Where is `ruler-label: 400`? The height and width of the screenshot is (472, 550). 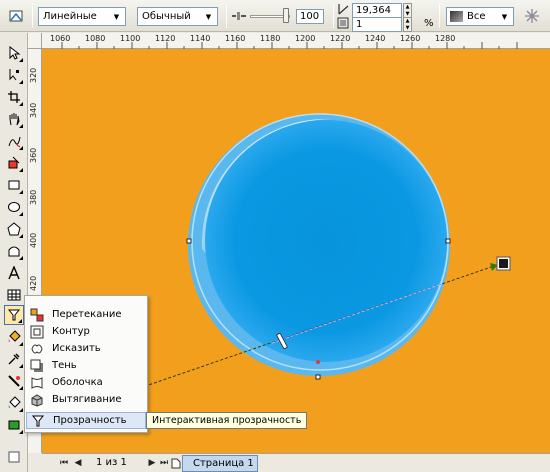
ruler-label: 400 is located at coordinates (33, 240).